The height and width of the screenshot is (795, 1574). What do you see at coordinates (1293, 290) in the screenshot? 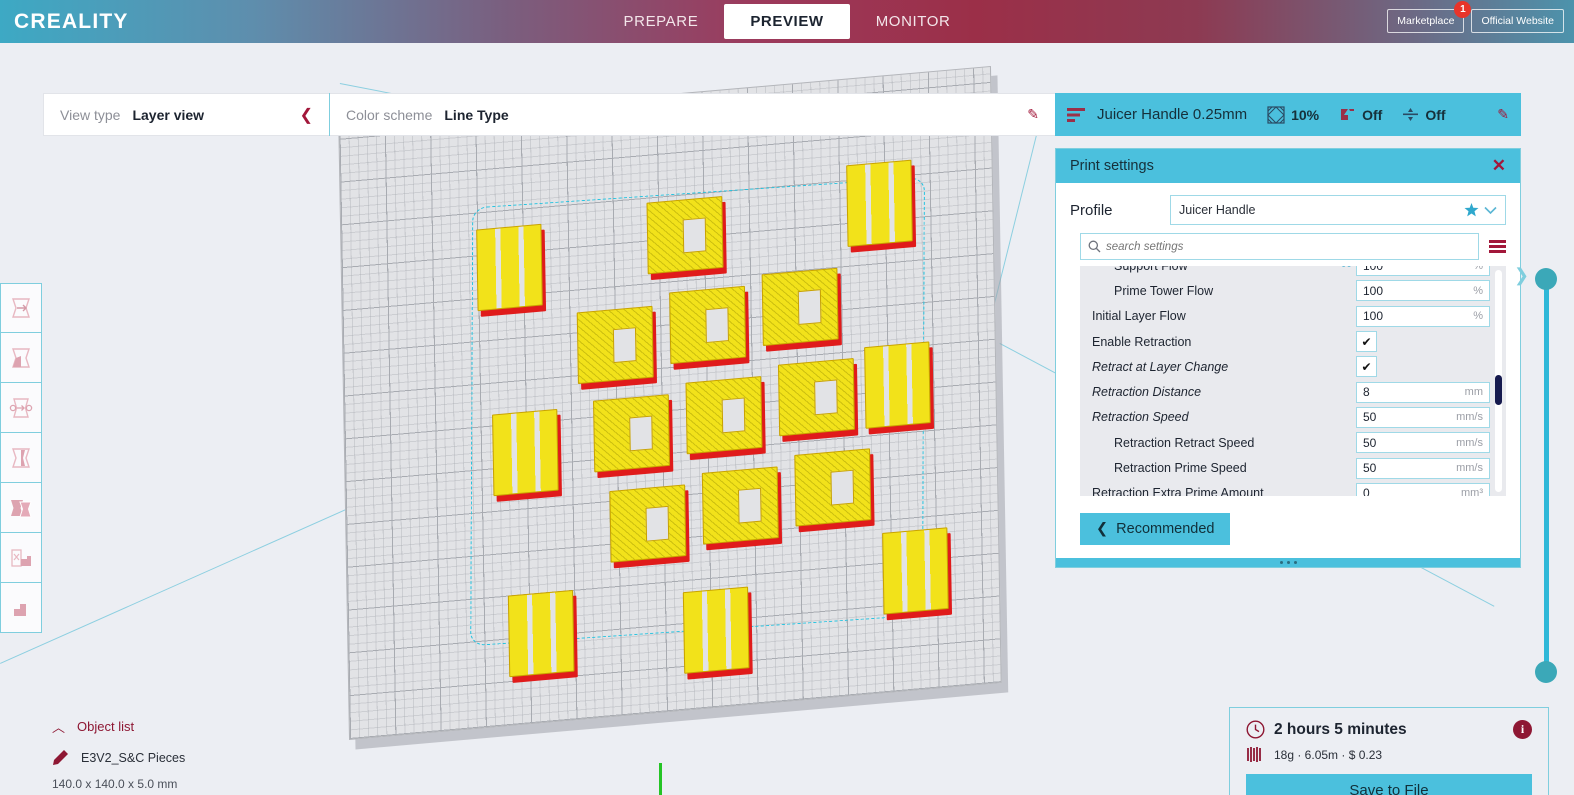
I see `setting-row: Prime Tower Flow 100%` at bounding box center [1293, 290].